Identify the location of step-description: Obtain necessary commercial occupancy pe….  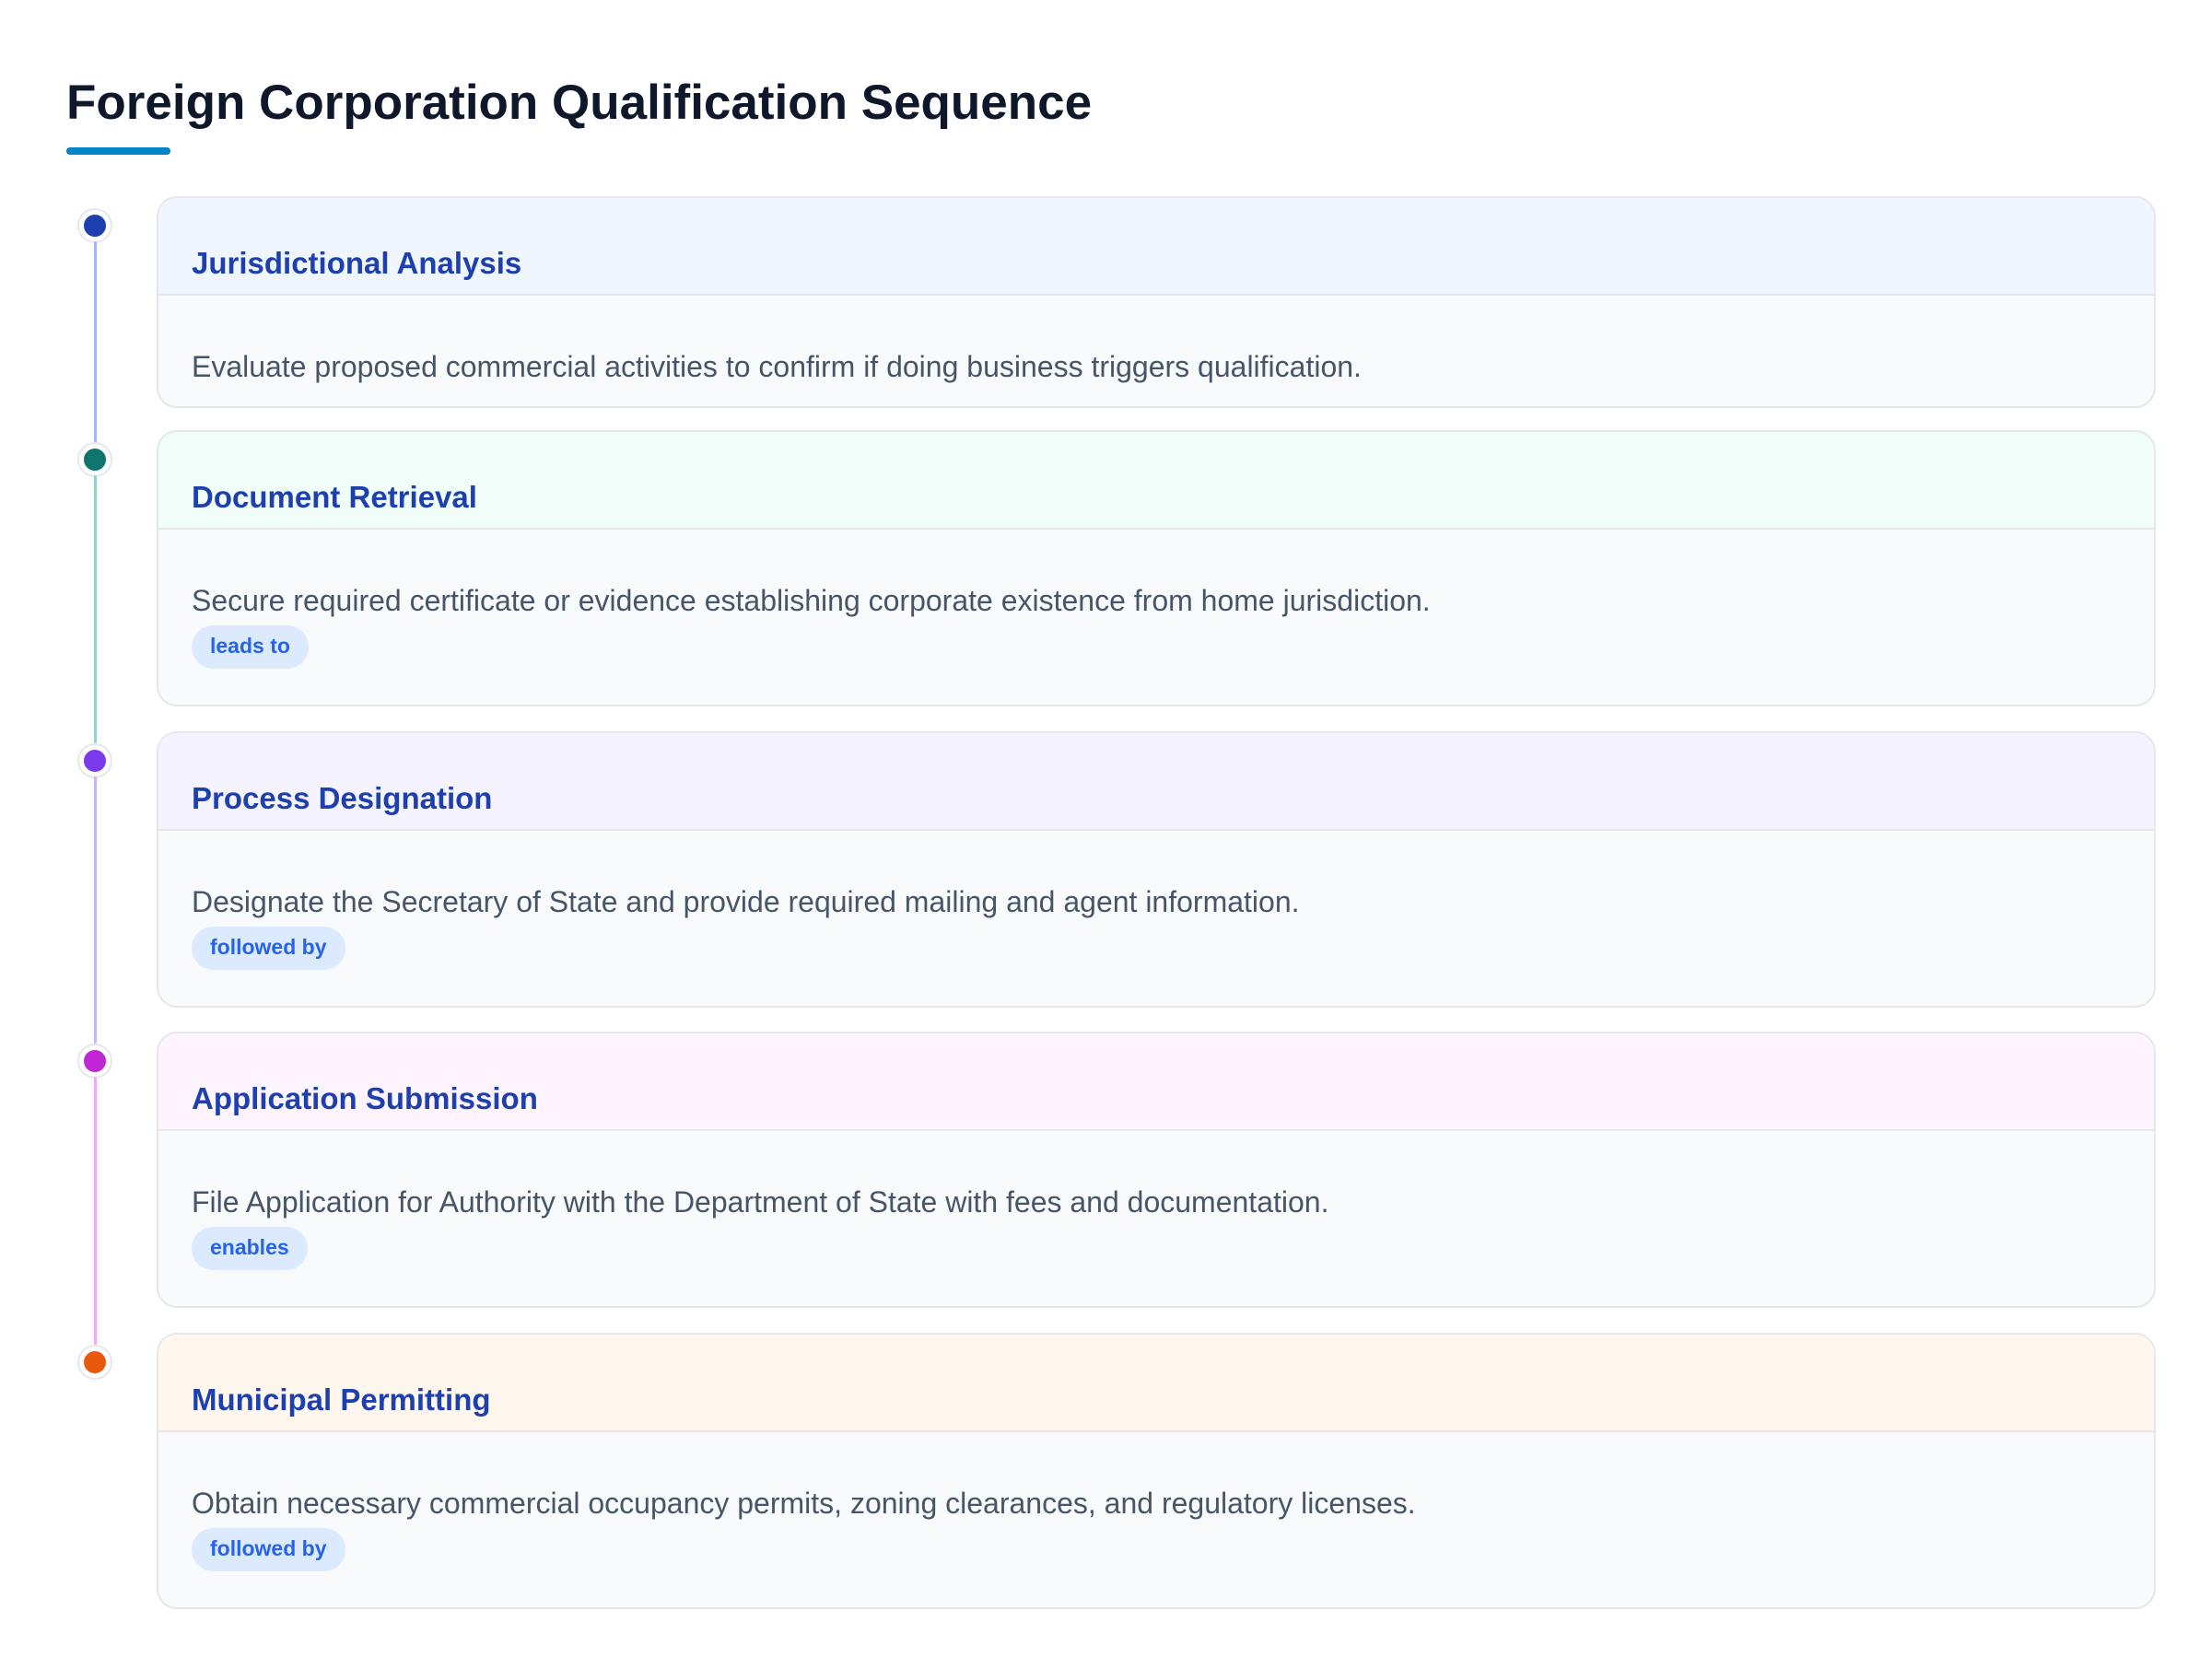
(804, 1503).